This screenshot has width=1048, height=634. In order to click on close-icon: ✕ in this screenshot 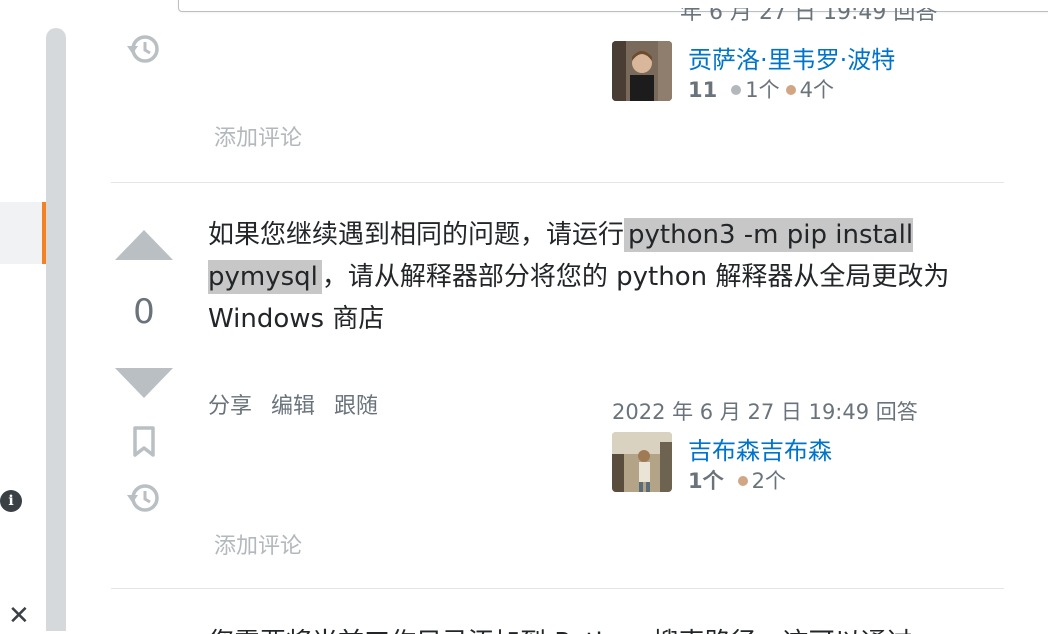, I will do `click(19, 616)`.